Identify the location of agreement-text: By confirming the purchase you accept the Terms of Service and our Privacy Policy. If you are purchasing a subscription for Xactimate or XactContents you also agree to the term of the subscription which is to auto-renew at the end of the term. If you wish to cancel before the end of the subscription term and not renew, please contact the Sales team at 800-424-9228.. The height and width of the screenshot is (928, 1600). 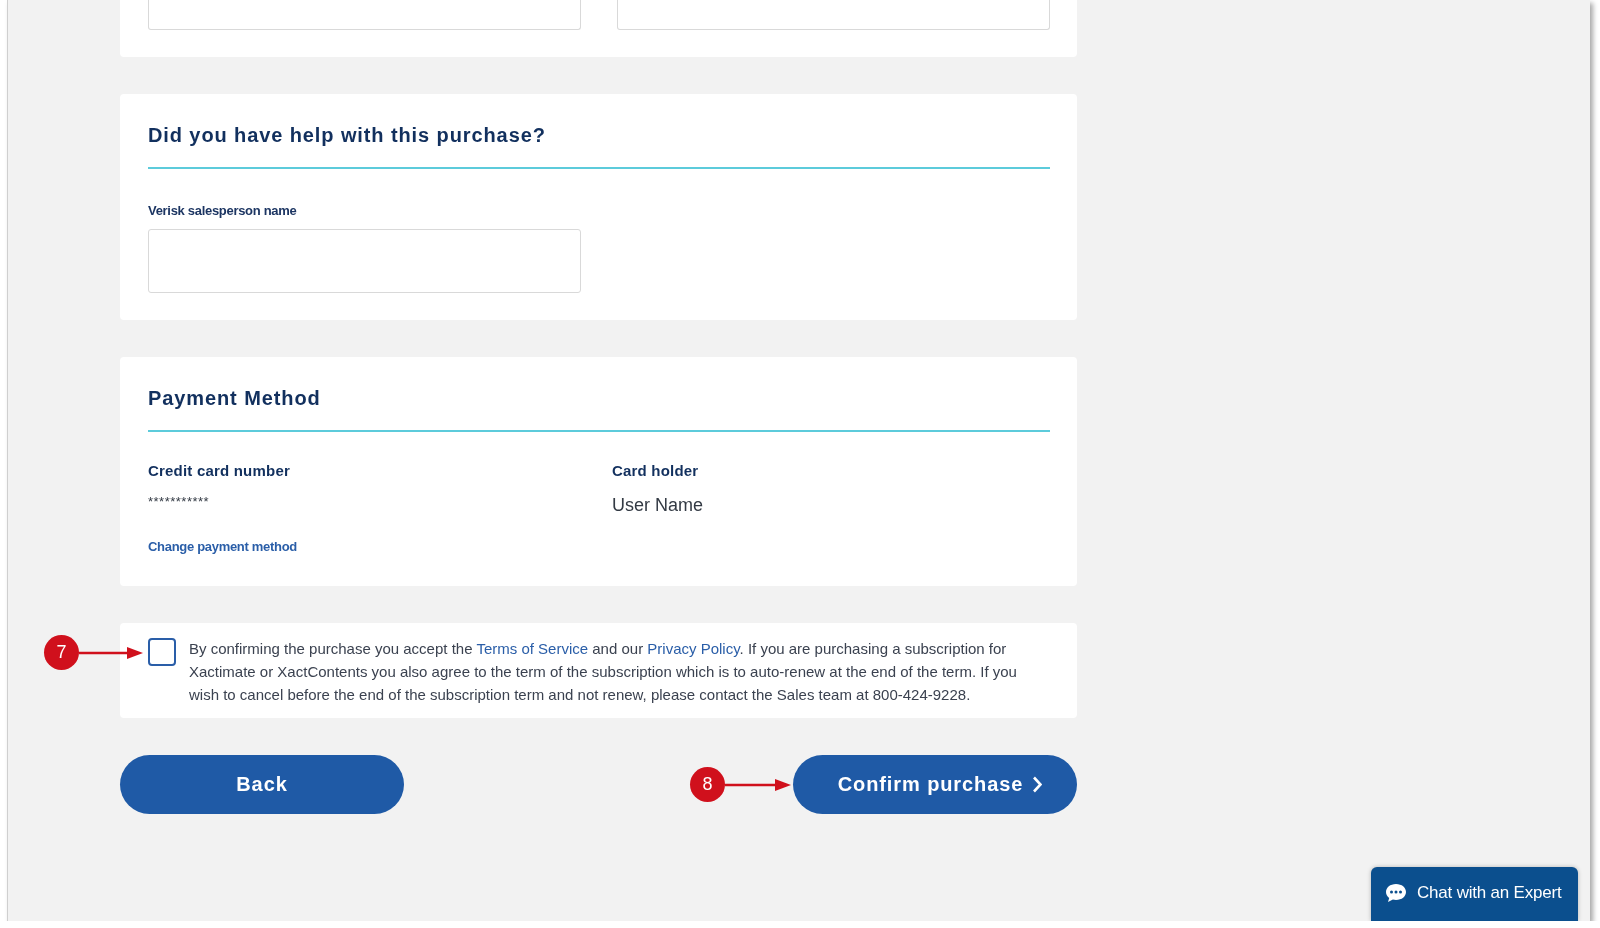
(603, 672).